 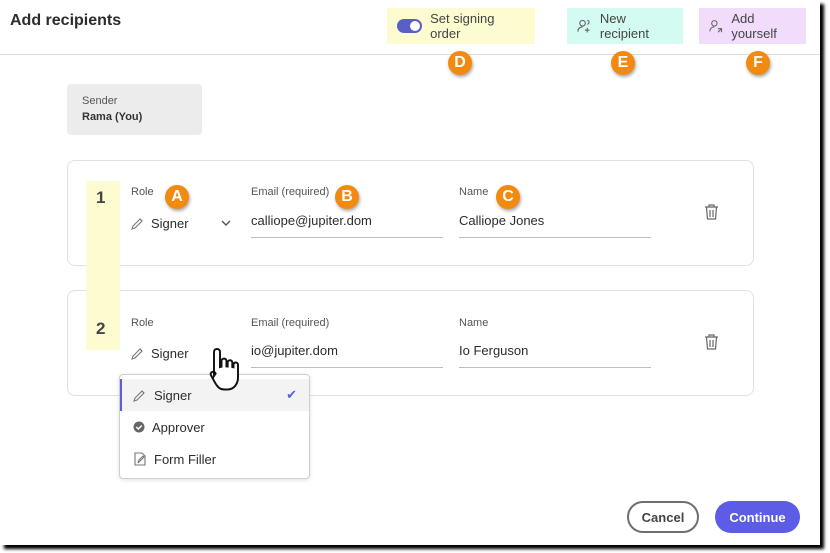 I want to click on sender-card: Sender Rama (You), so click(x=134, y=109).